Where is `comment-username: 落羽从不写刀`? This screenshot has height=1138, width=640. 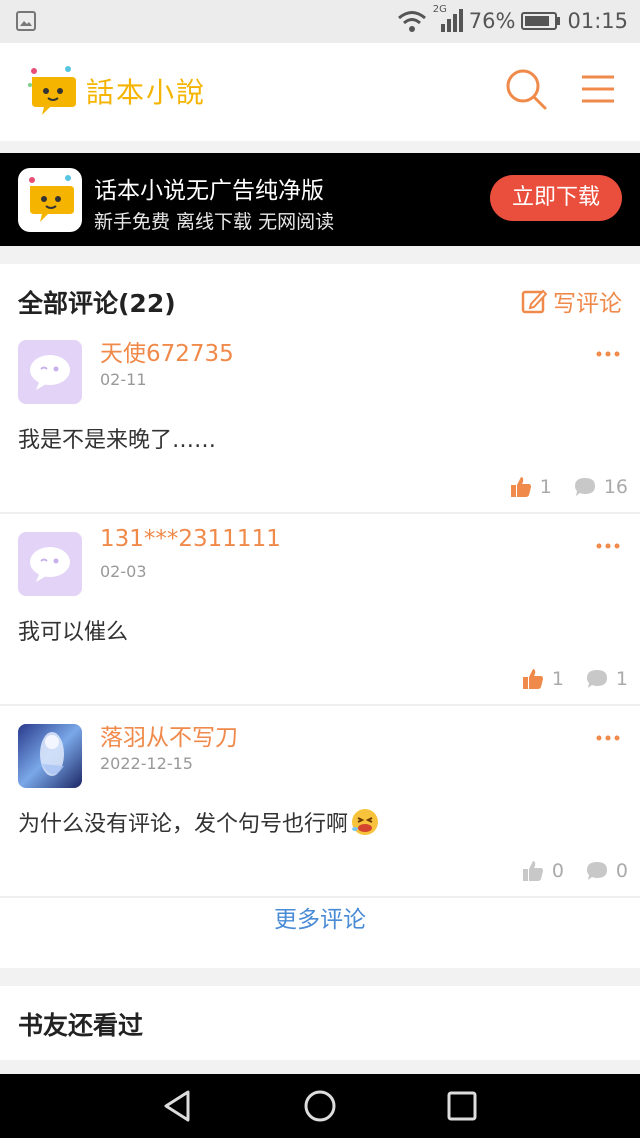
comment-username: 落羽从不写刀 is located at coordinates (169, 735).